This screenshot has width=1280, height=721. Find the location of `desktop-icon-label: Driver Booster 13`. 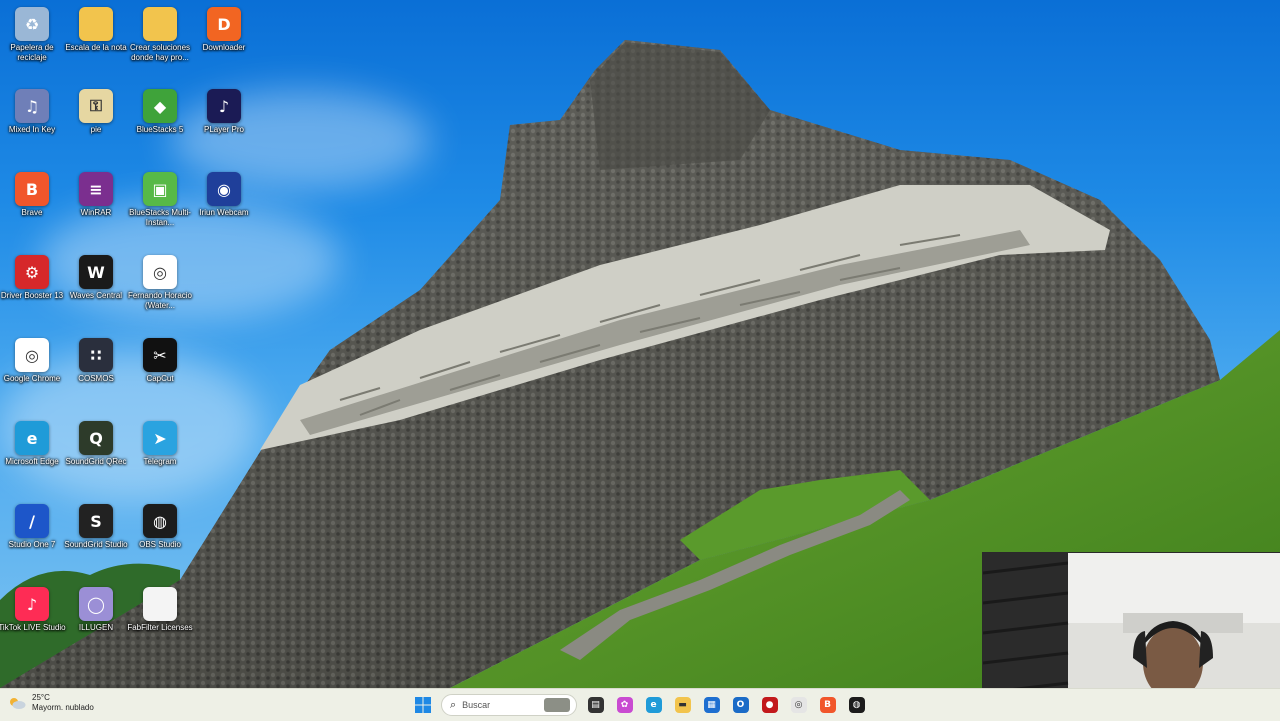

desktop-icon-label: Driver Booster 13 is located at coordinates (32, 295).